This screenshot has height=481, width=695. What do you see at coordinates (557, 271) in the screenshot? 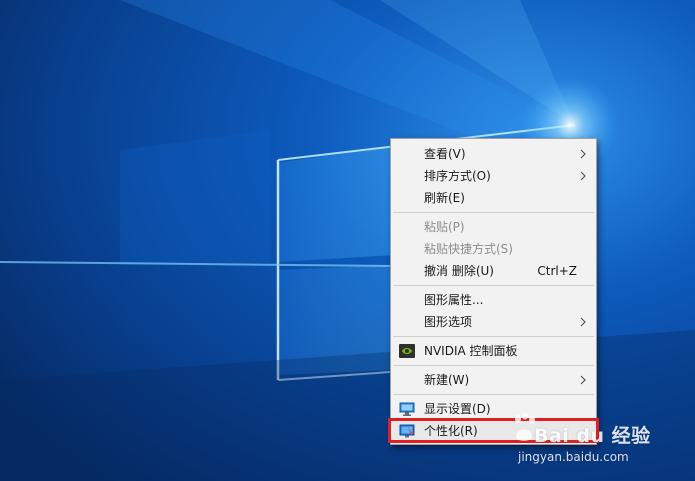
I see `menu-item-shortcut: Ctrl+Z` at bounding box center [557, 271].